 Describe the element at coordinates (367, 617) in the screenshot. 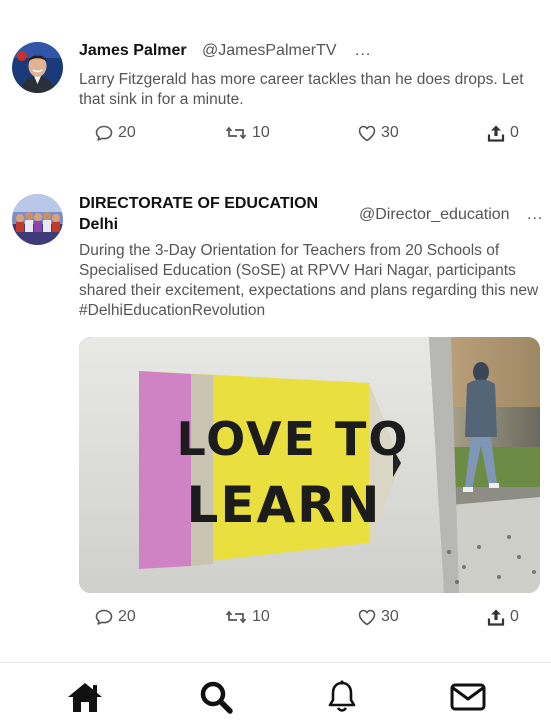

I see `heart-icon` at that location.